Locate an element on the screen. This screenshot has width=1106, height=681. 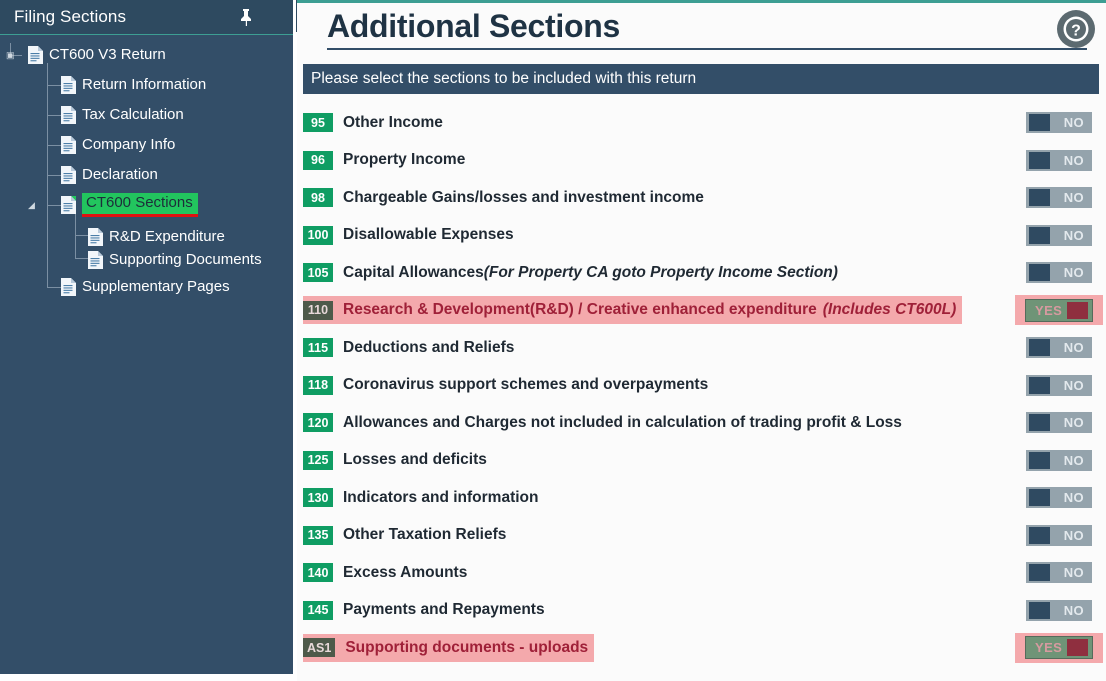
section-code-badge: 145 is located at coordinates (318, 610).